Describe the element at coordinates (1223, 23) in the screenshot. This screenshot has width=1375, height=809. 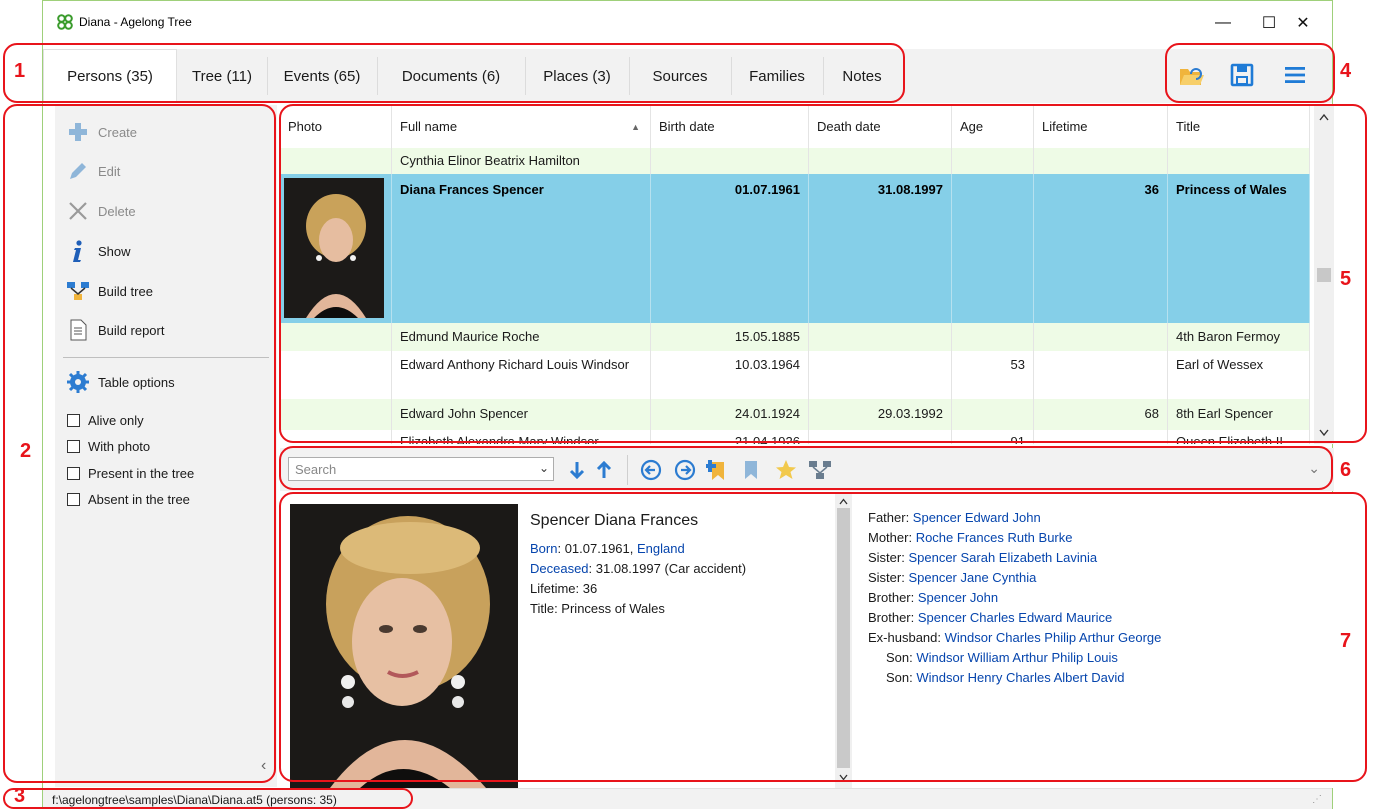
I see `minimize-button: —` at that location.